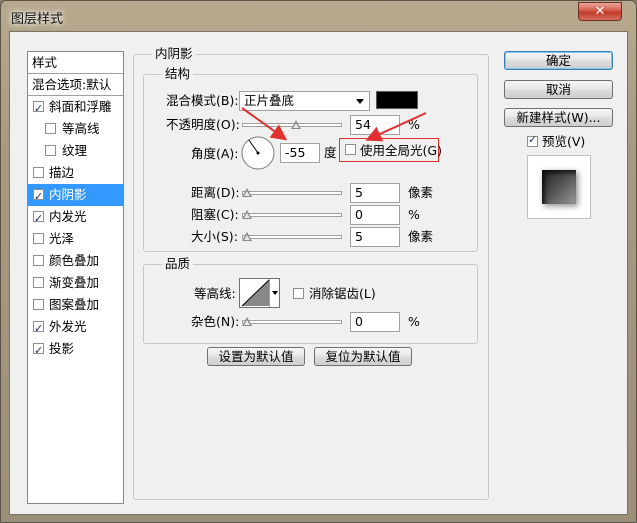 The height and width of the screenshot is (523, 637). What do you see at coordinates (342, 293) in the screenshot?
I see `anti-alias-label: 消除锯齿(L)` at bounding box center [342, 293].